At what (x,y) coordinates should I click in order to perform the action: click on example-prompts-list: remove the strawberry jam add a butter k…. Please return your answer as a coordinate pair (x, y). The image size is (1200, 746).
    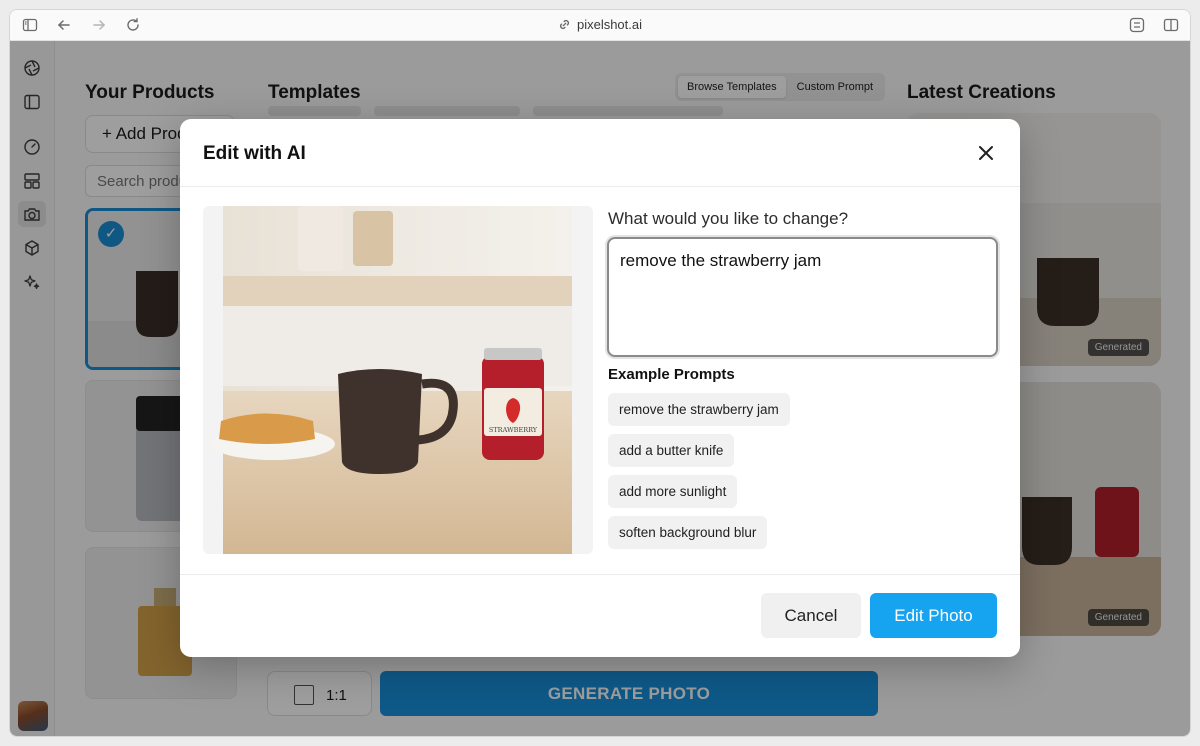
    Looking at the image, I should click on (804, 474).